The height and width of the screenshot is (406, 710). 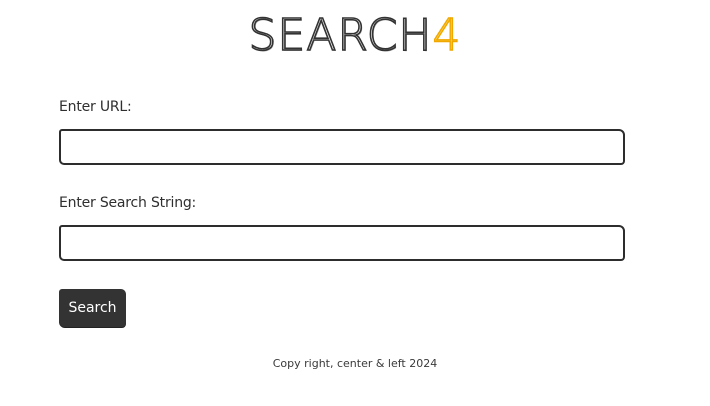 I want to click on search-string-label: Enter Search String:, so click(x=128, y=203).